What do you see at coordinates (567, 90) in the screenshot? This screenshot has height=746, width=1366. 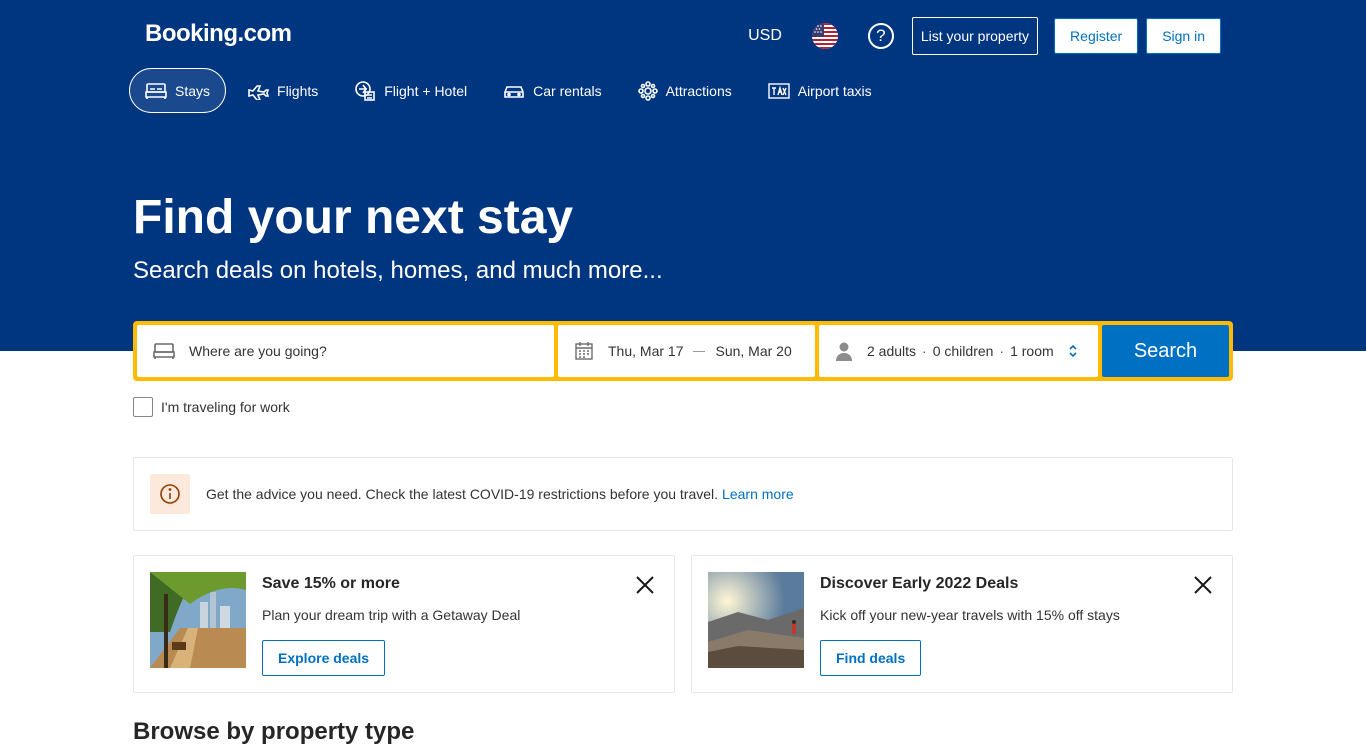 I see `nav-tab-label: Car rentals` at bounding box center [567, 90].